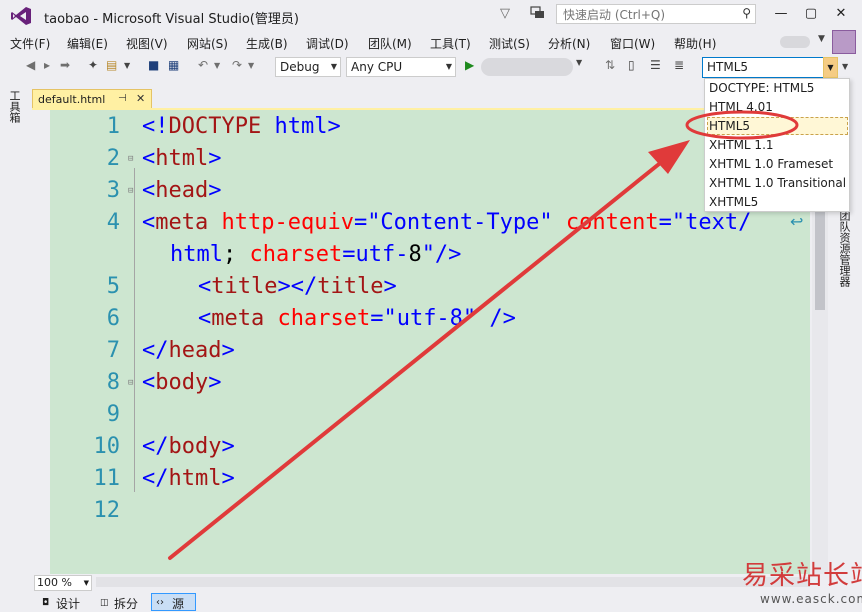 This screenshot has width=862, height=612. I want to click on forward-nav-icon: ➡, so click(65, 65).